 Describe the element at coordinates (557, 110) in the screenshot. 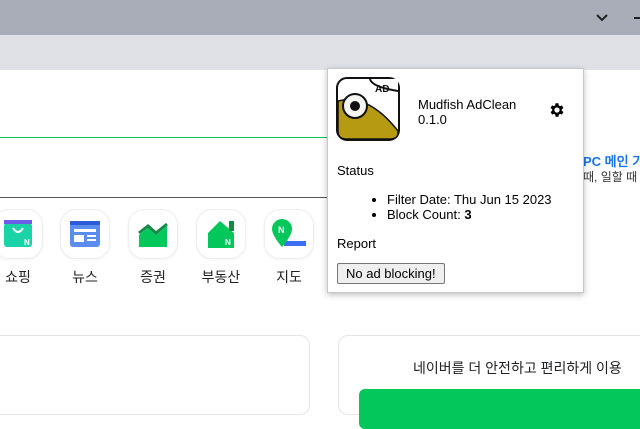

I see `gear-icon` at that location.